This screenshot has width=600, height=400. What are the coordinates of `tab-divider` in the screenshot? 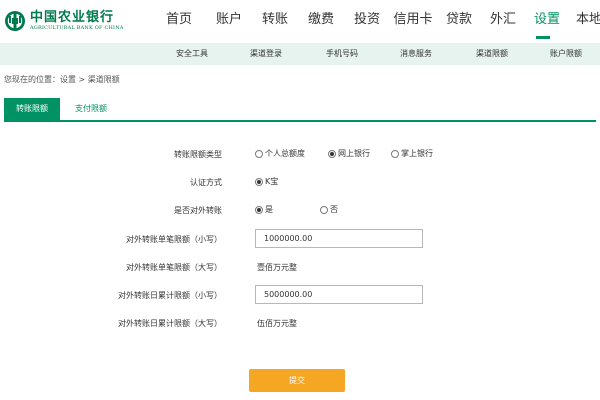 It's located at (300, 121).